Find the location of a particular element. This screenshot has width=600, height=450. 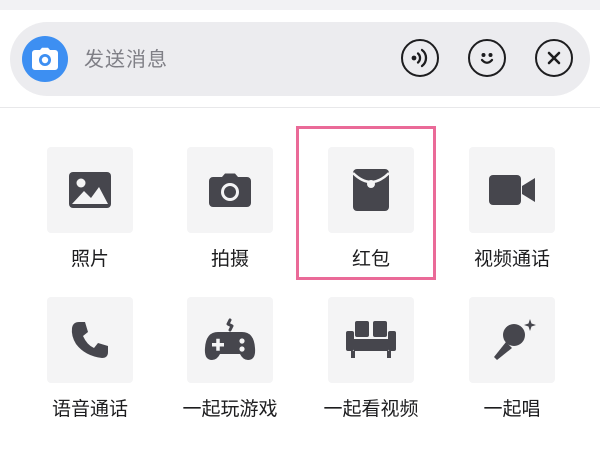

top-strip is located at coordinates (300, 5).